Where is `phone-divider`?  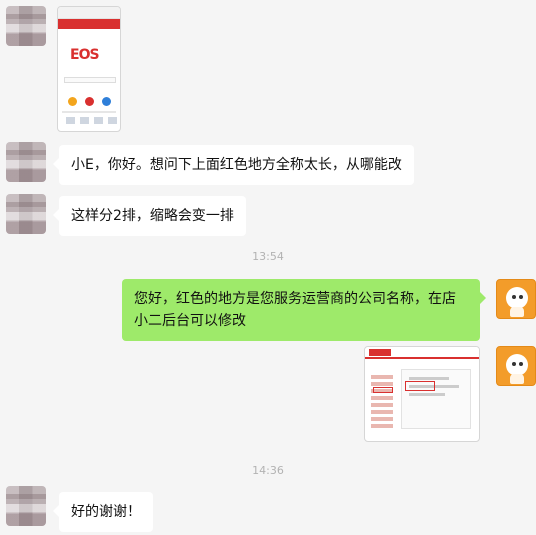
phone-divider is located at coordinates (89, 112).